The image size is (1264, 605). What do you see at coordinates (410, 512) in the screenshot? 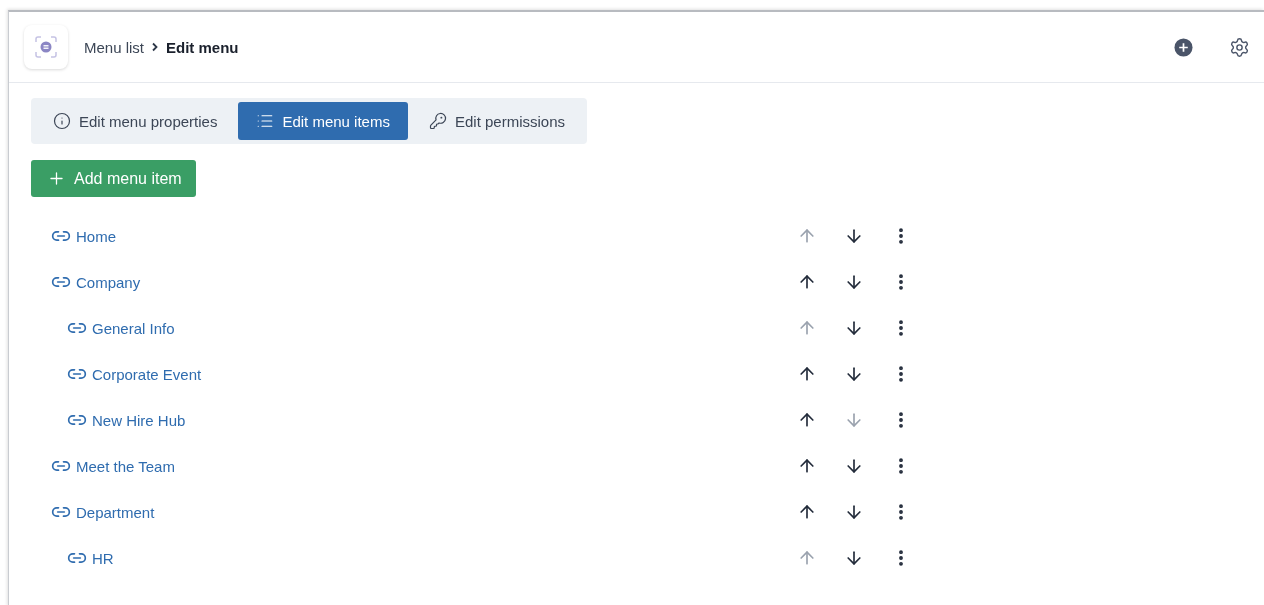
I see `menu-item-link: Department` at bounding box center [410, 512].